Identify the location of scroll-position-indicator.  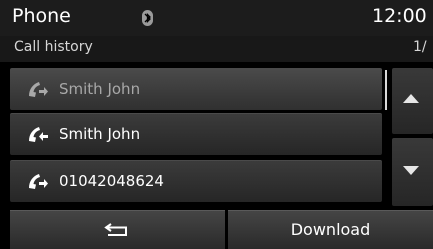
(386, 90).